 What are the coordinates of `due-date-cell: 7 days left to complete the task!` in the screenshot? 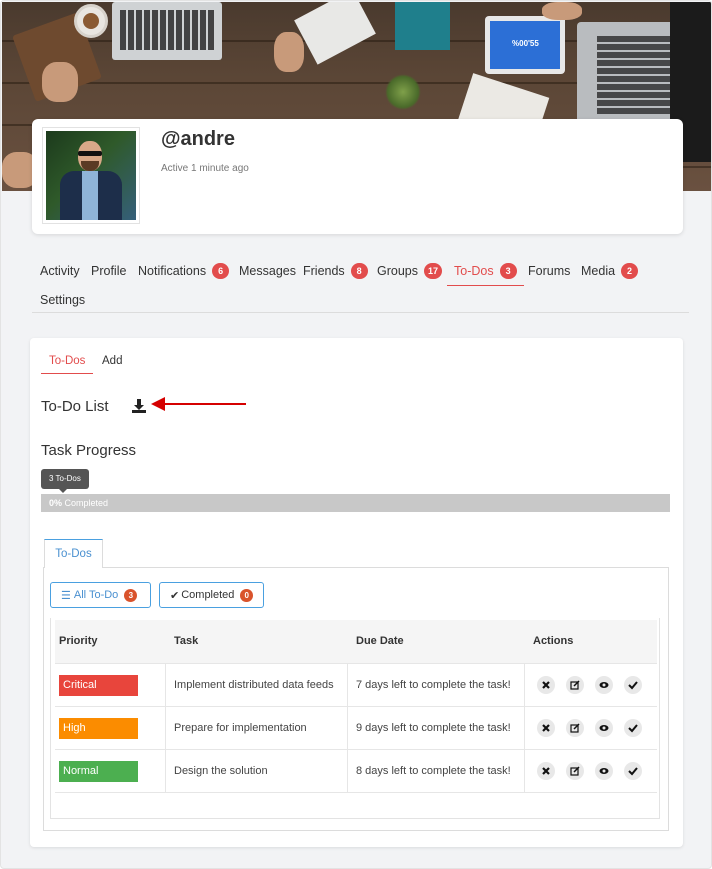 It's located at (435, 685).